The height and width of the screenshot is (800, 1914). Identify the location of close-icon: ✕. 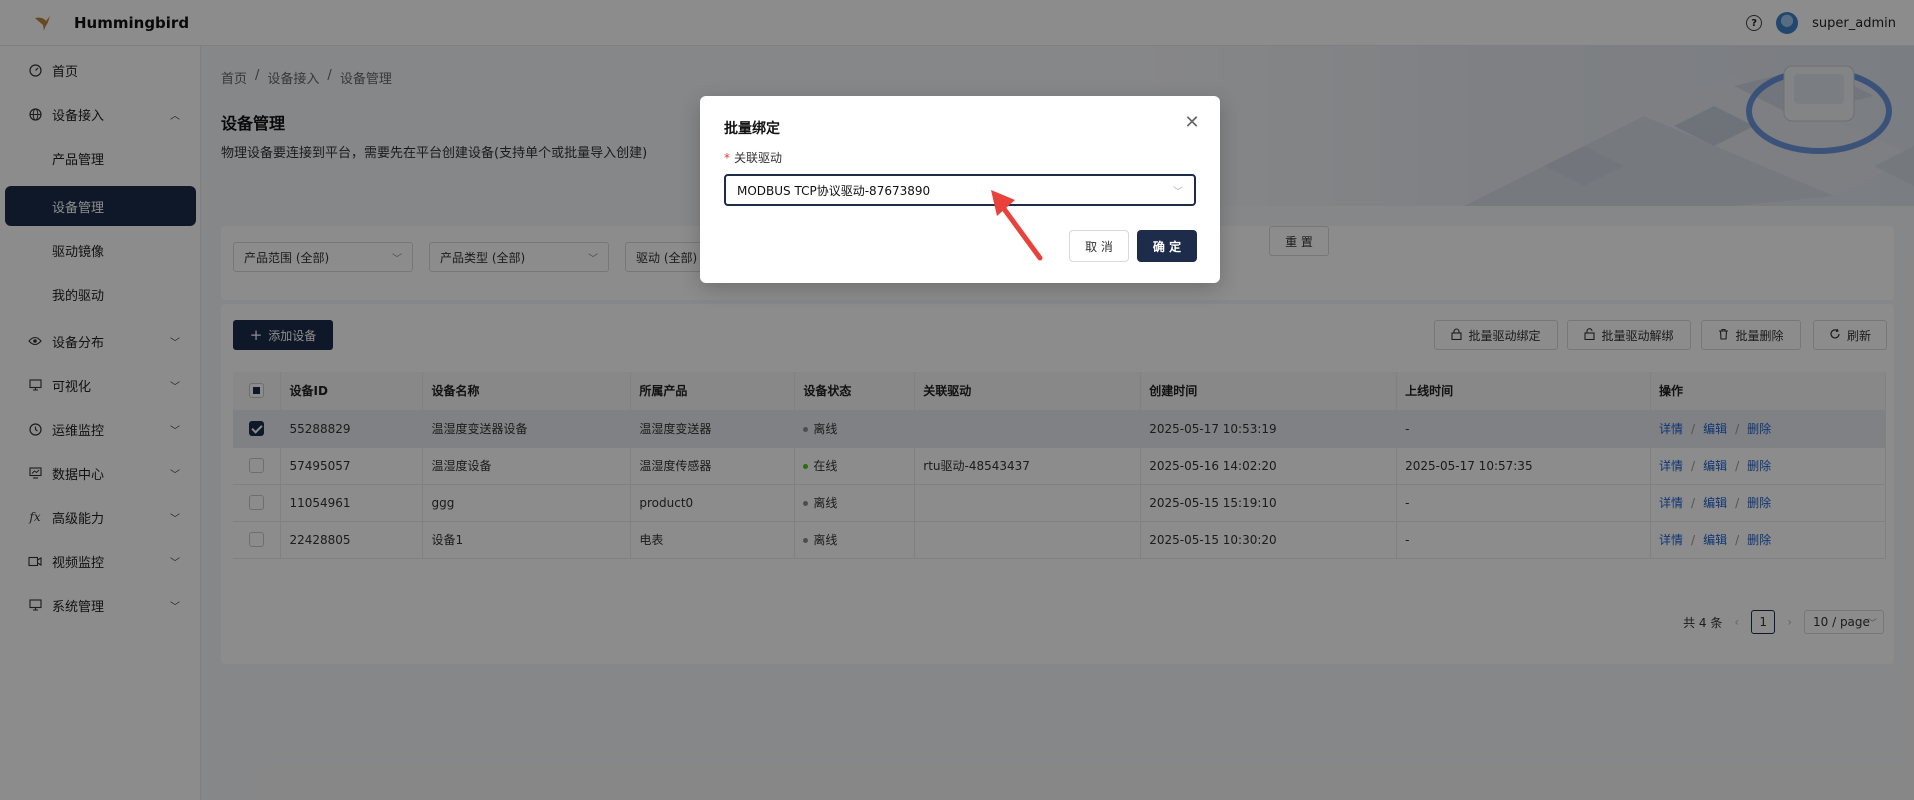
(1192, 122).